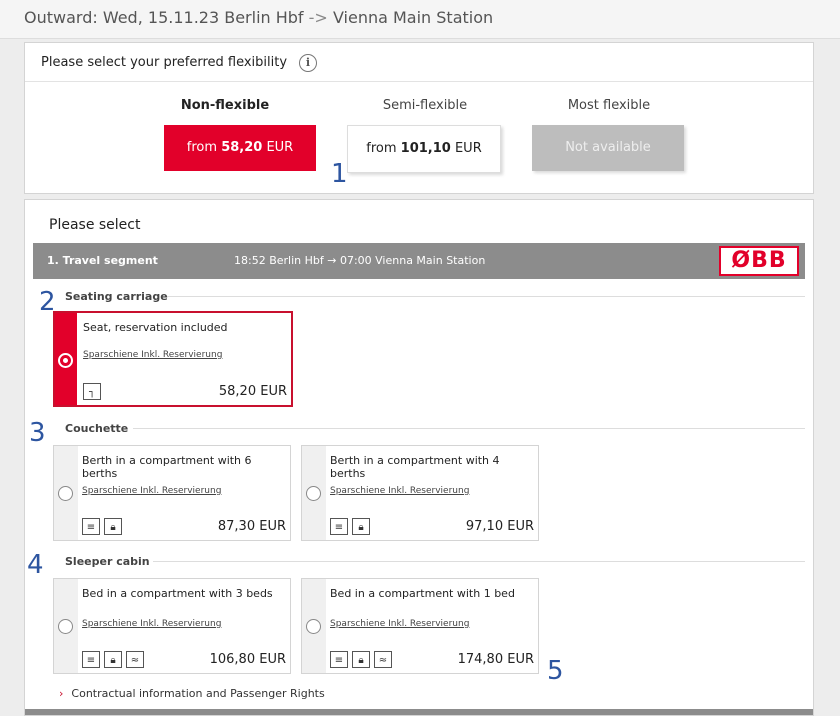  I want to click on segment-label: 1. Travel segment, so click(102, 260).